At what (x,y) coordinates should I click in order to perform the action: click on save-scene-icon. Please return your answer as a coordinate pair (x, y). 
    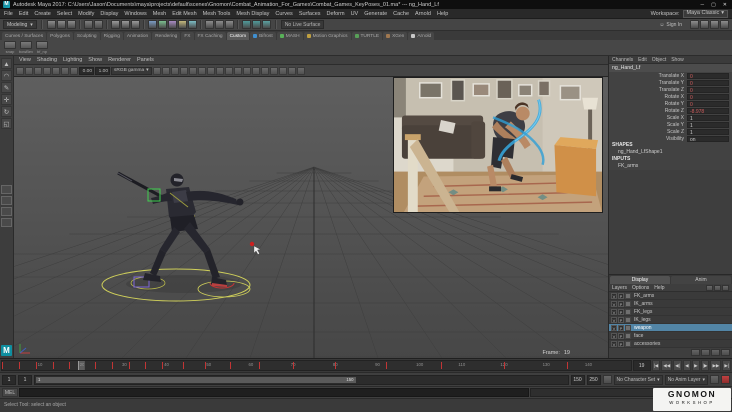
    Looking at the image, I should click on (71, 24).